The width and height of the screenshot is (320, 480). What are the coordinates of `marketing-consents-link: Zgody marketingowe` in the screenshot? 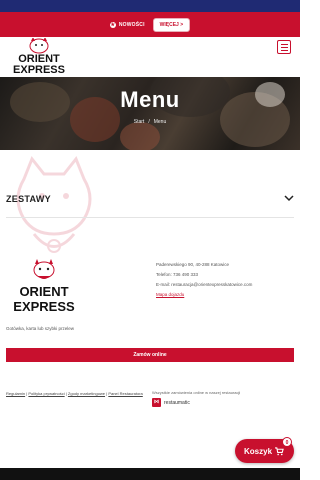 It's located at (86, 393).